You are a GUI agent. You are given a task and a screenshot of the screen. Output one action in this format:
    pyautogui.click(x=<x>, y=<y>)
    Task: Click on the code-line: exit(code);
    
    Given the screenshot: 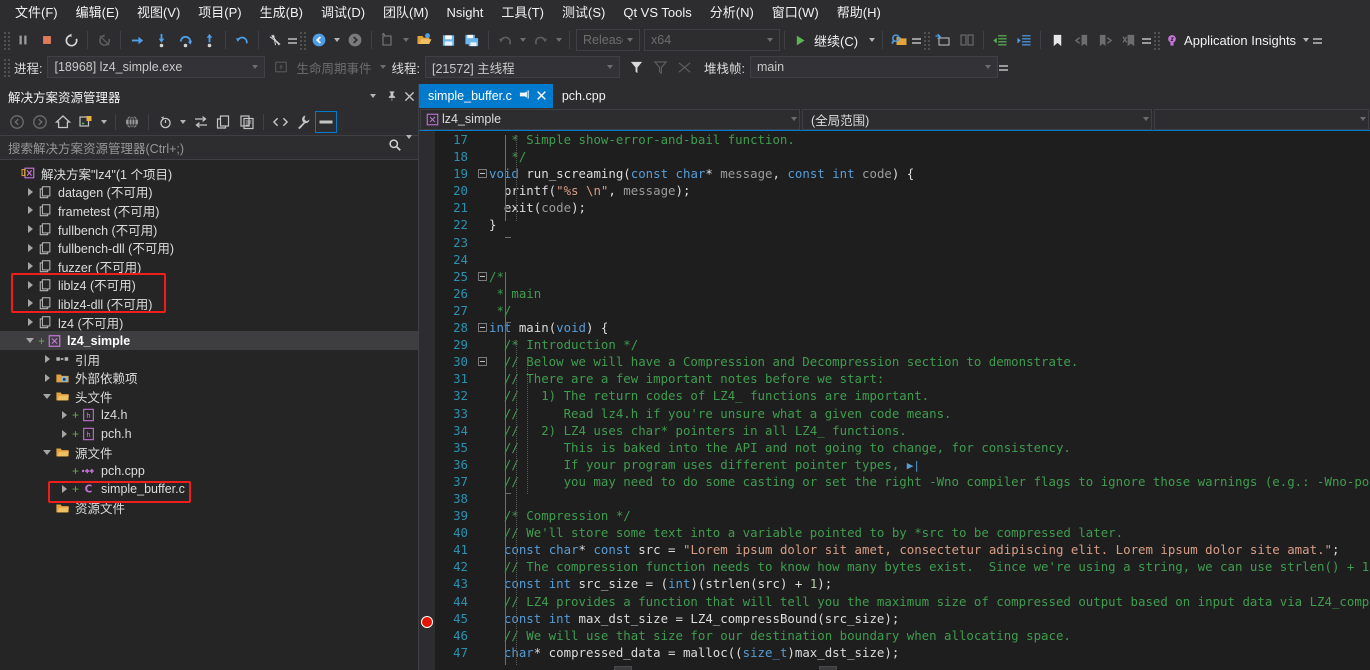 What is the action you would take?
    pyautogui.click(x=929, y=207)
    